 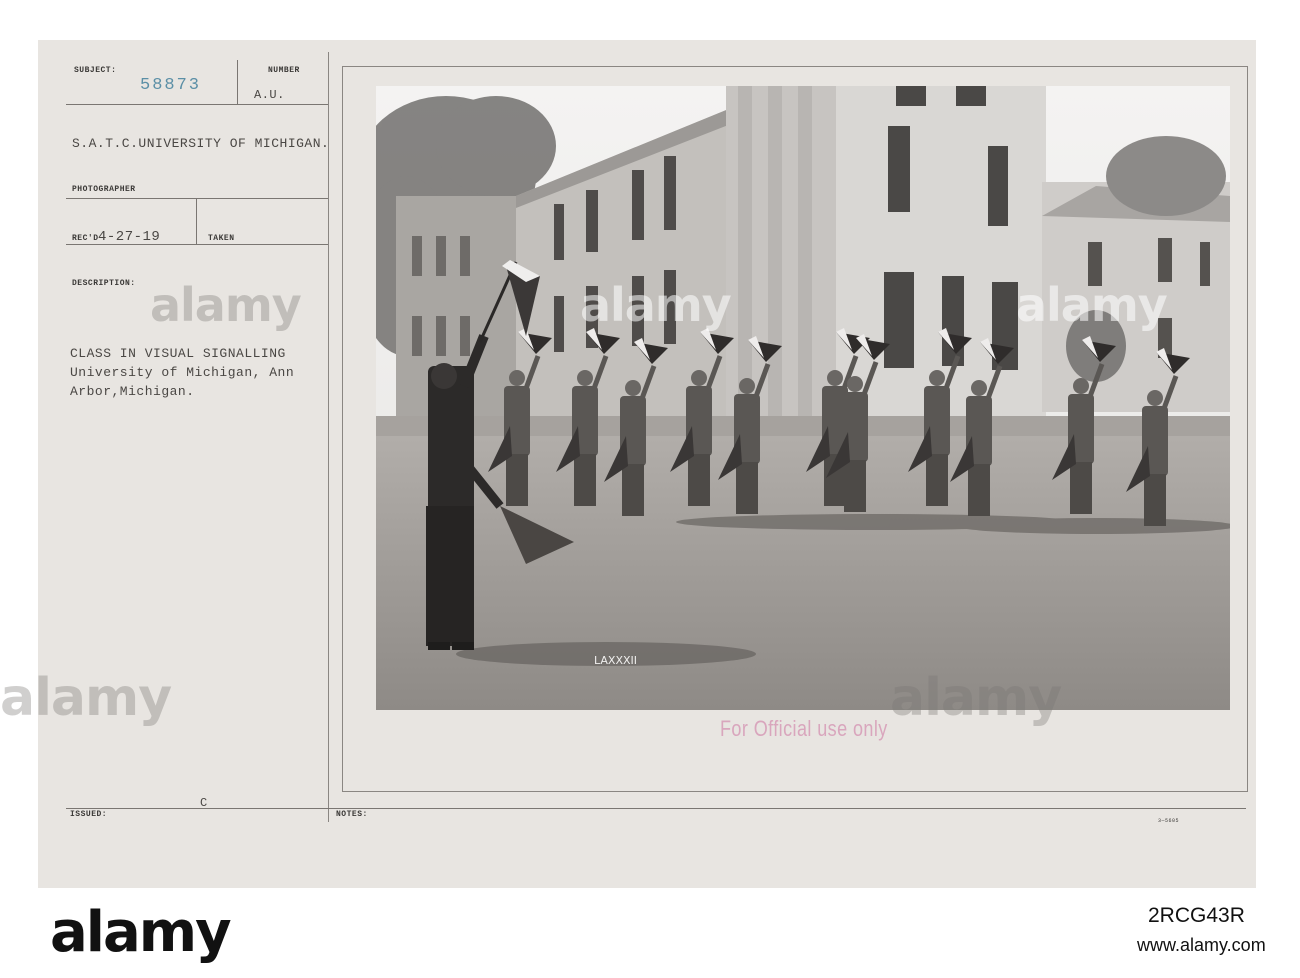 I want to click on number-label: NUMBER, so click(x=284, y=70).